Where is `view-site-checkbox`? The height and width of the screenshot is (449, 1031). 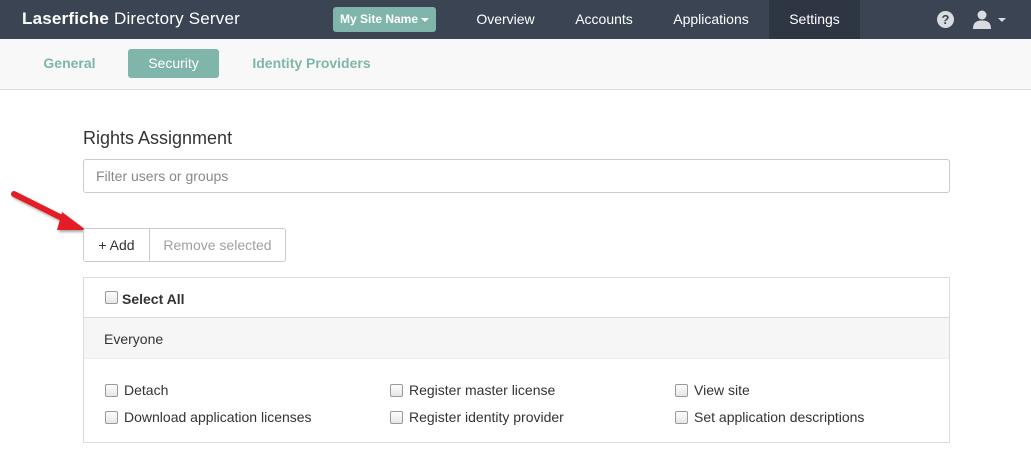 view-site-checkbox is located at coordinates (681, 390).